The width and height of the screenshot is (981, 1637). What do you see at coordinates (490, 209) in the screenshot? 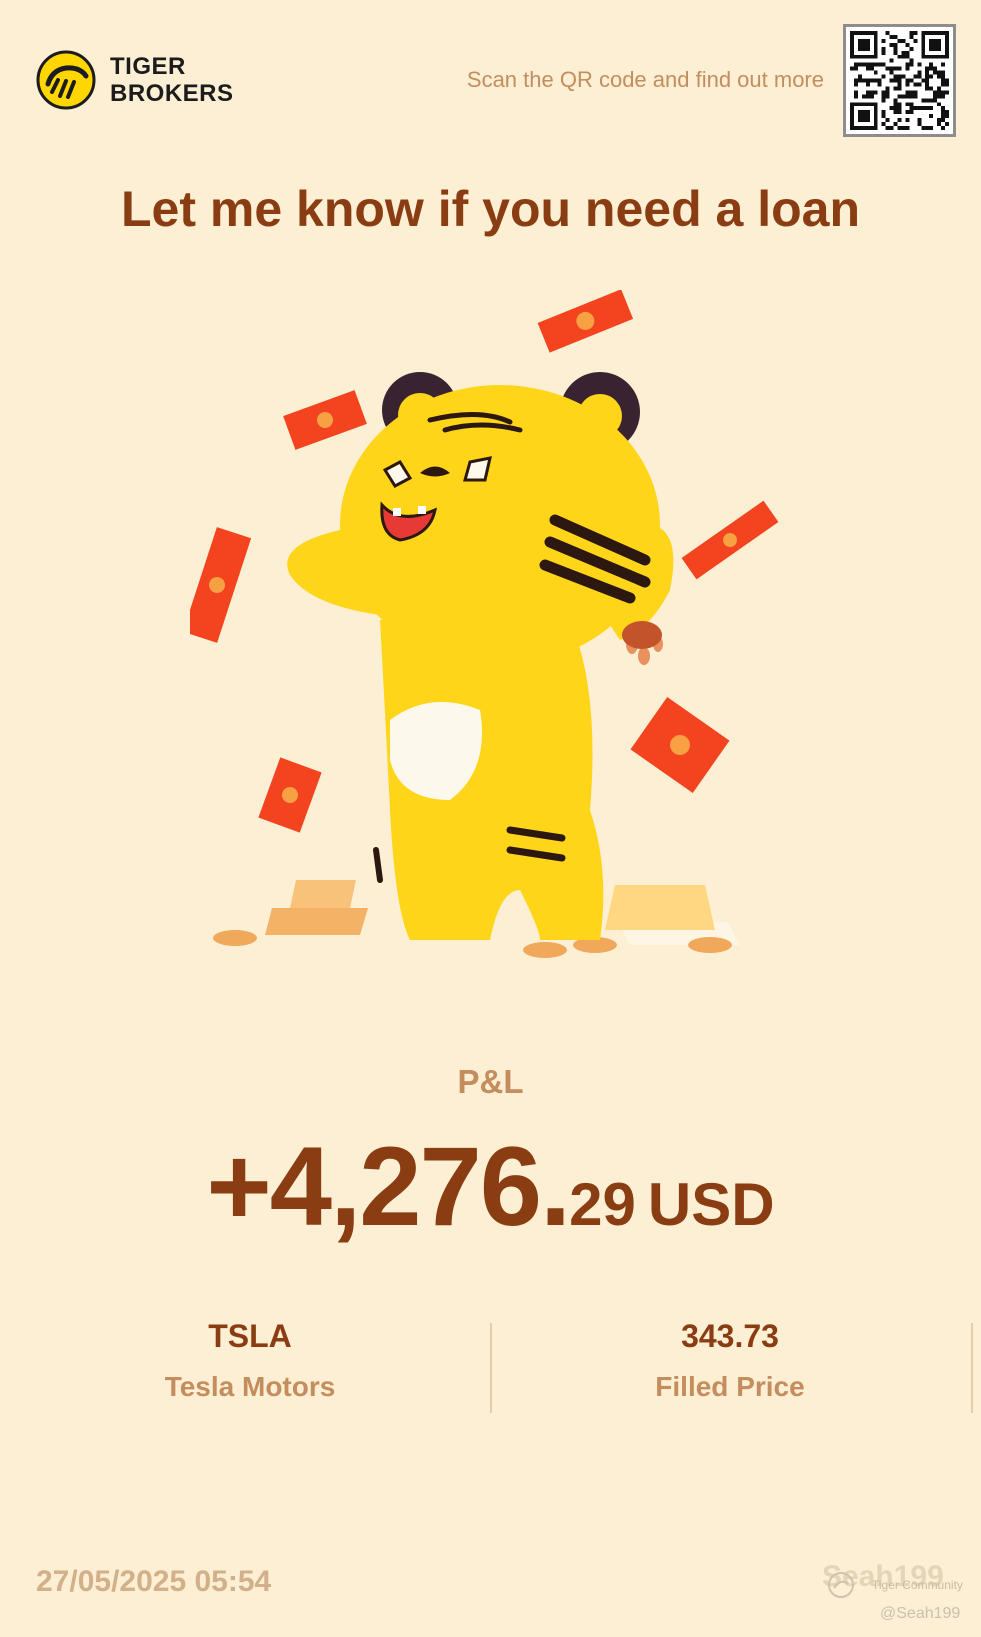
I see `headline: Let me know if you need a loan` at bounding box center [490, 209].